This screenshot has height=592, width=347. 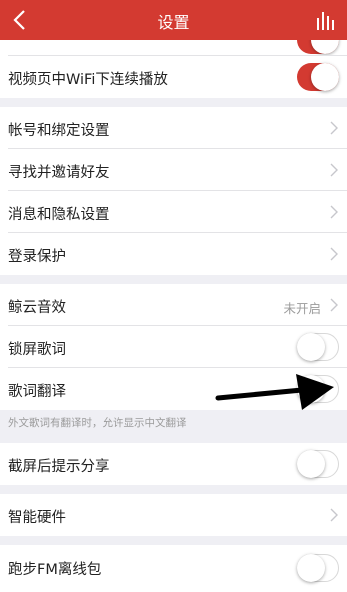 What do you see at coordinates (173, 212) in the screenshot?
I see `settings-row-message-privacy: 消息和隐私设置` at bounding box center [173, 212].